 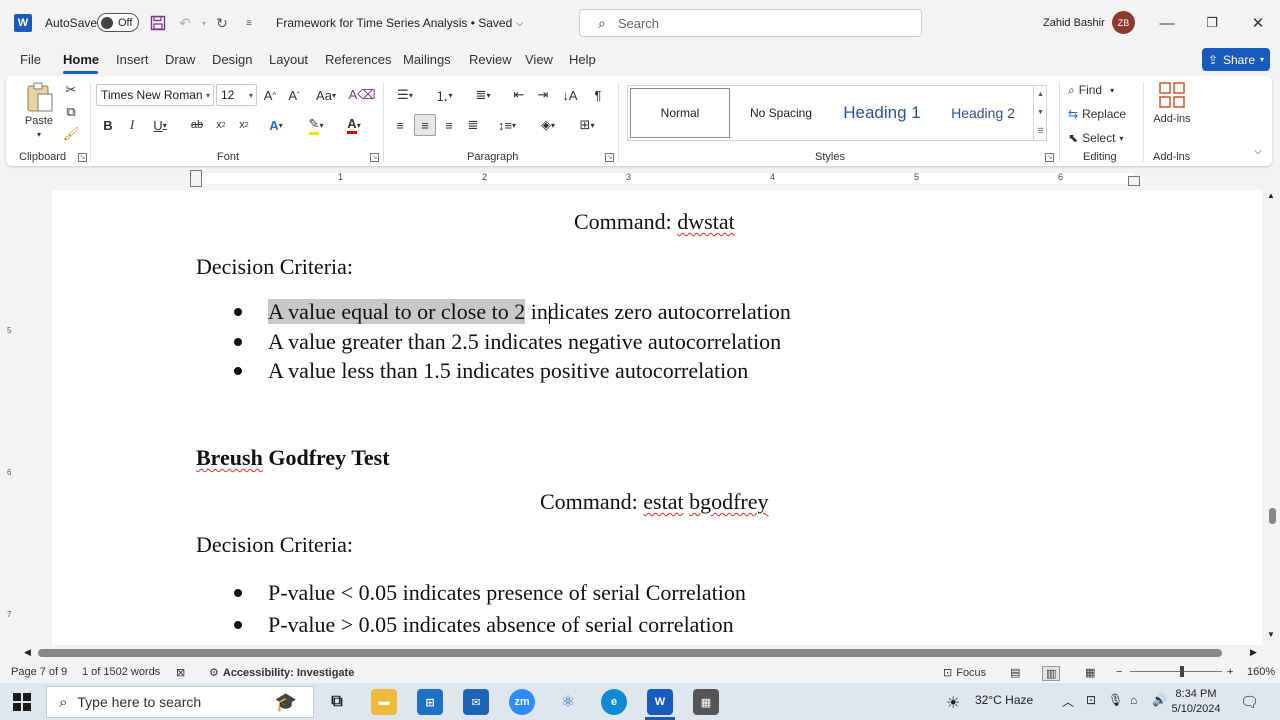 What do you see at coordinates (274, 267) in the screenshot?
I see `decision-criteria-1: Decision Criteria:` at bounding box center [274, 267].